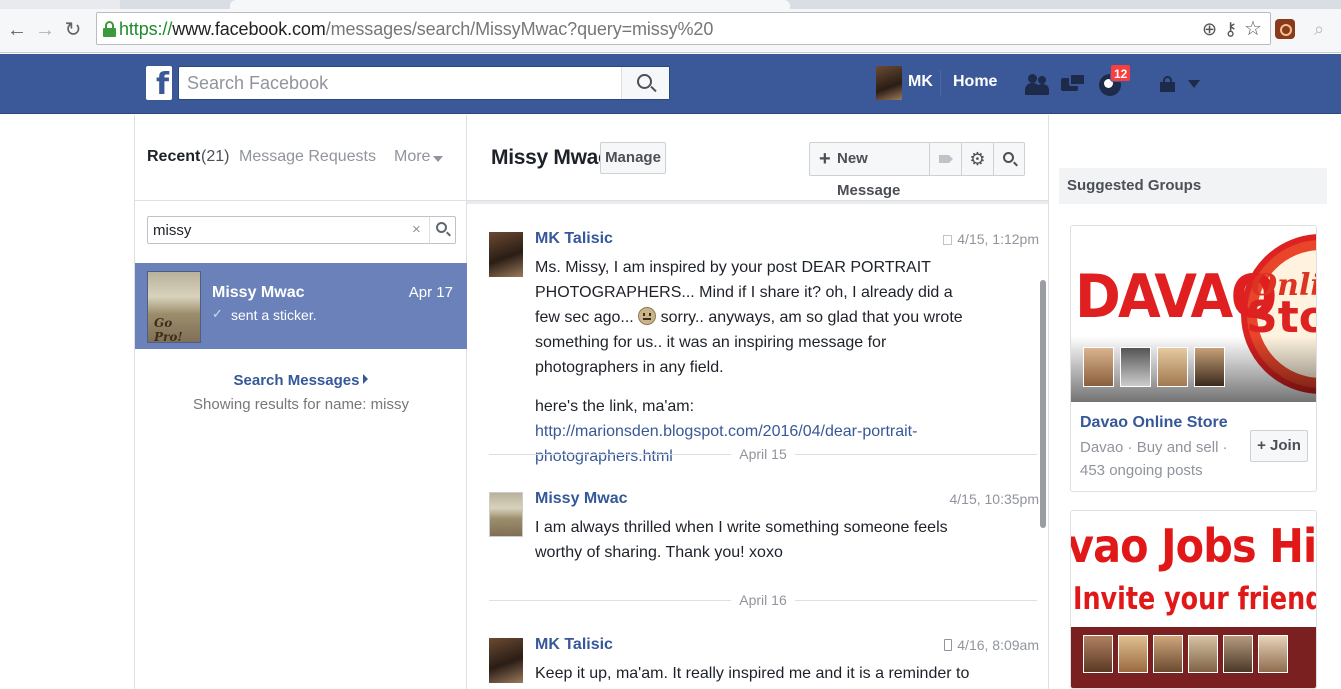 The height and width of the screenshot is (689, 1341). What do you see at coordinates (763, 600) in the screenshot?
I see `date-divider: April 16` at bounding box center [763, 600].